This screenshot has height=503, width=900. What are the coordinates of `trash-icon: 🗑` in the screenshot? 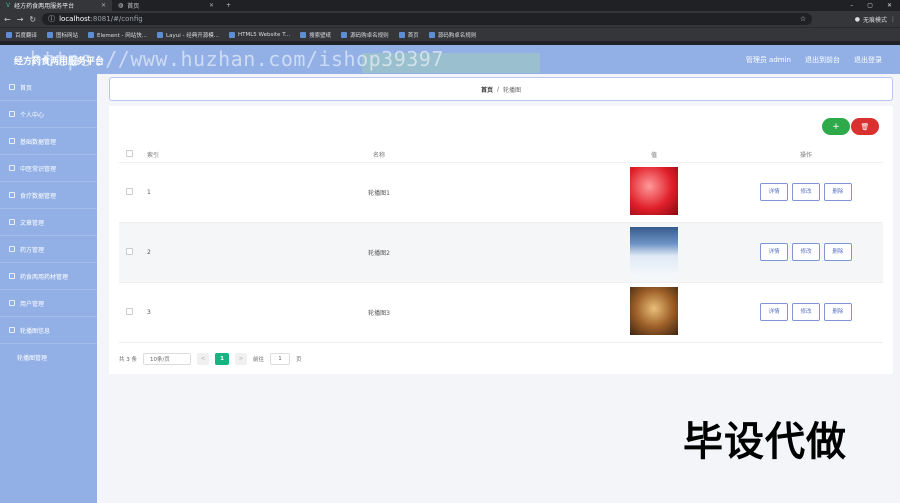 It's located at (865, 126).